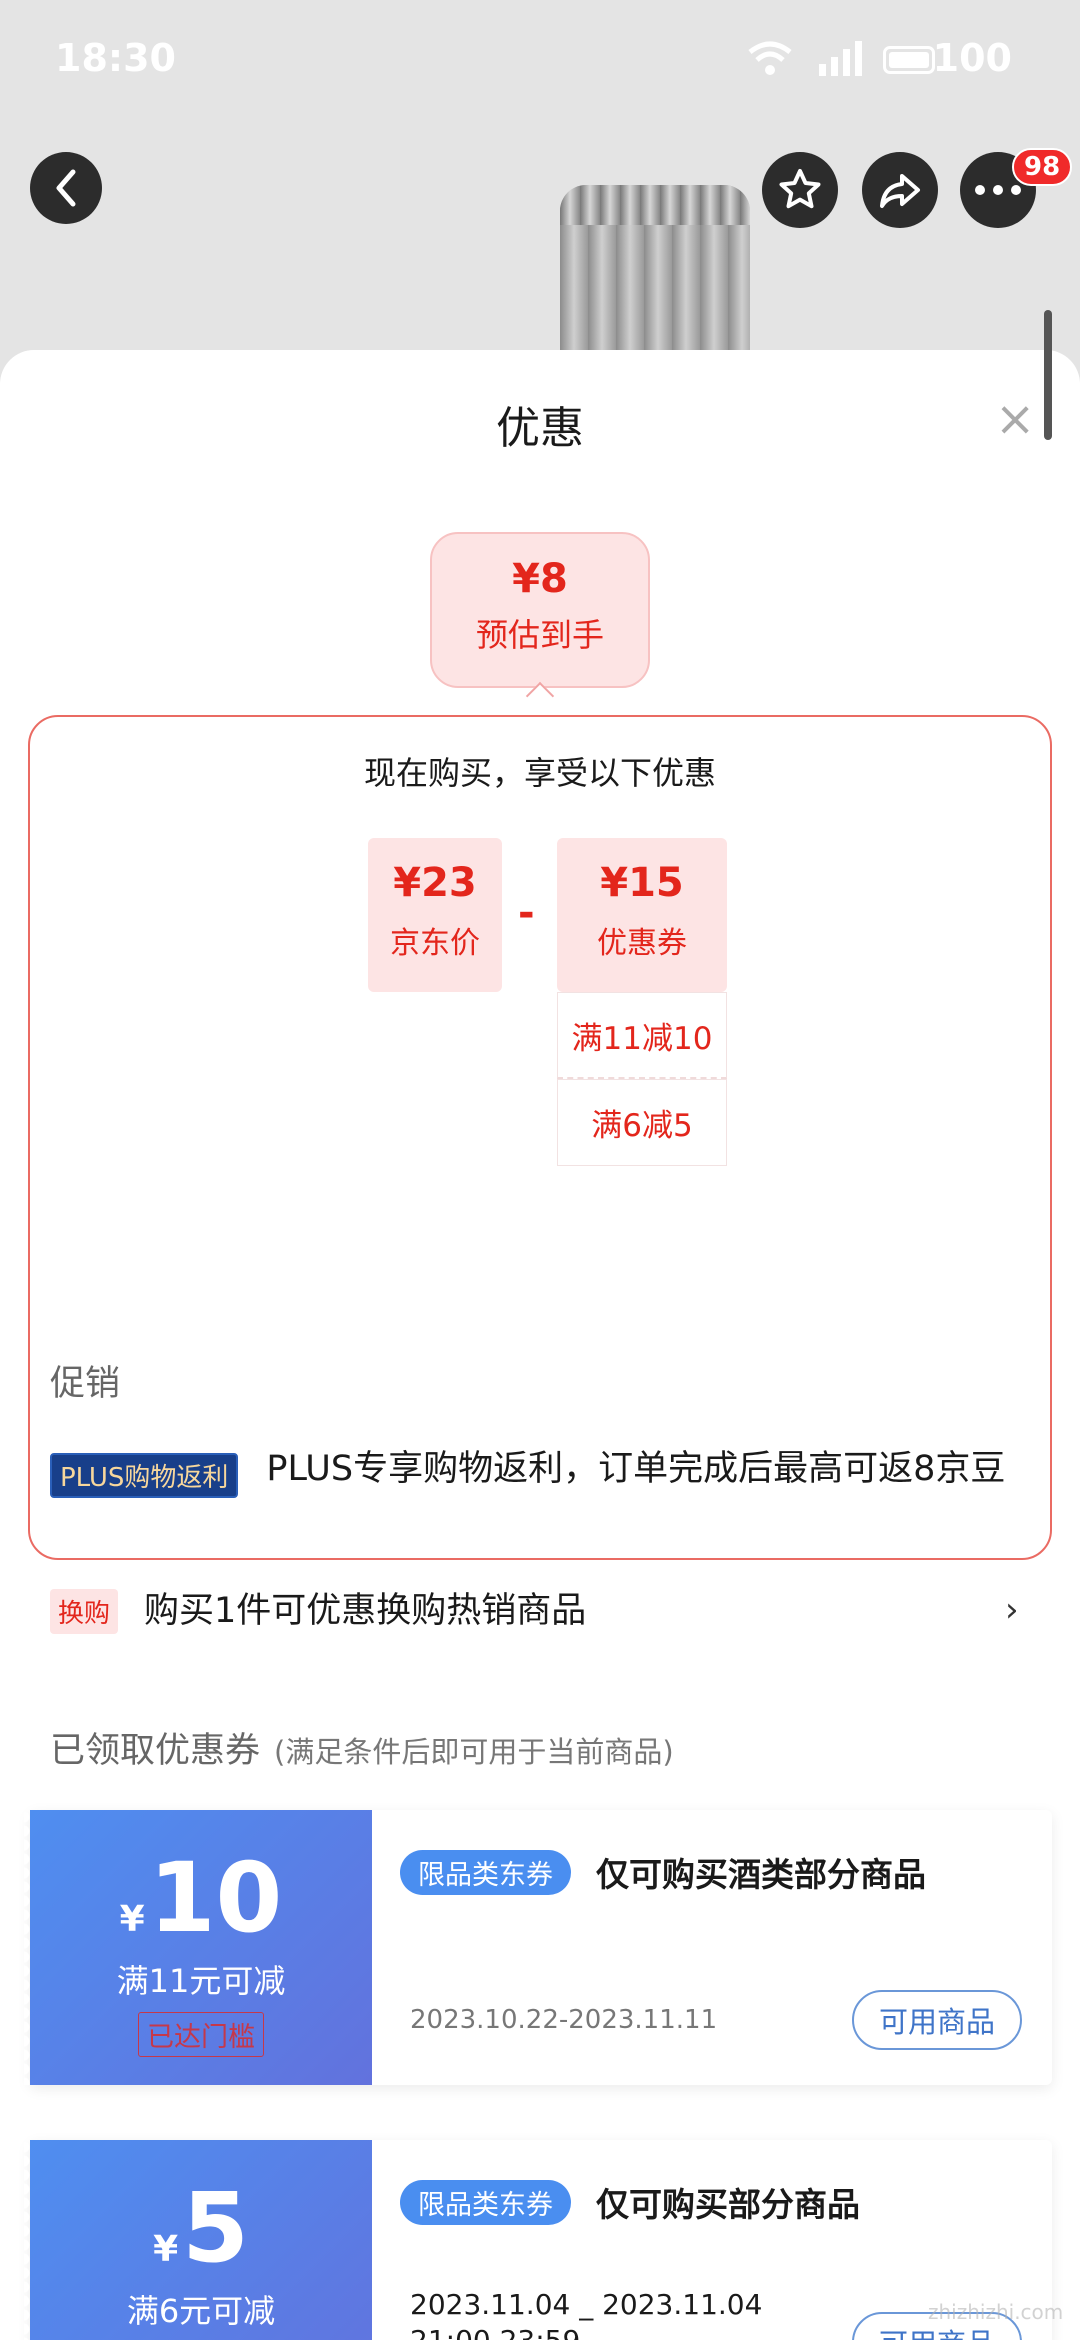 This screenshot has height=2340, width=1080. What do you see at coordinates (539, 773) in the screenshot?
I see `deal-title: 现在购买，享受以下优惠` at bounding box center [539, 773].